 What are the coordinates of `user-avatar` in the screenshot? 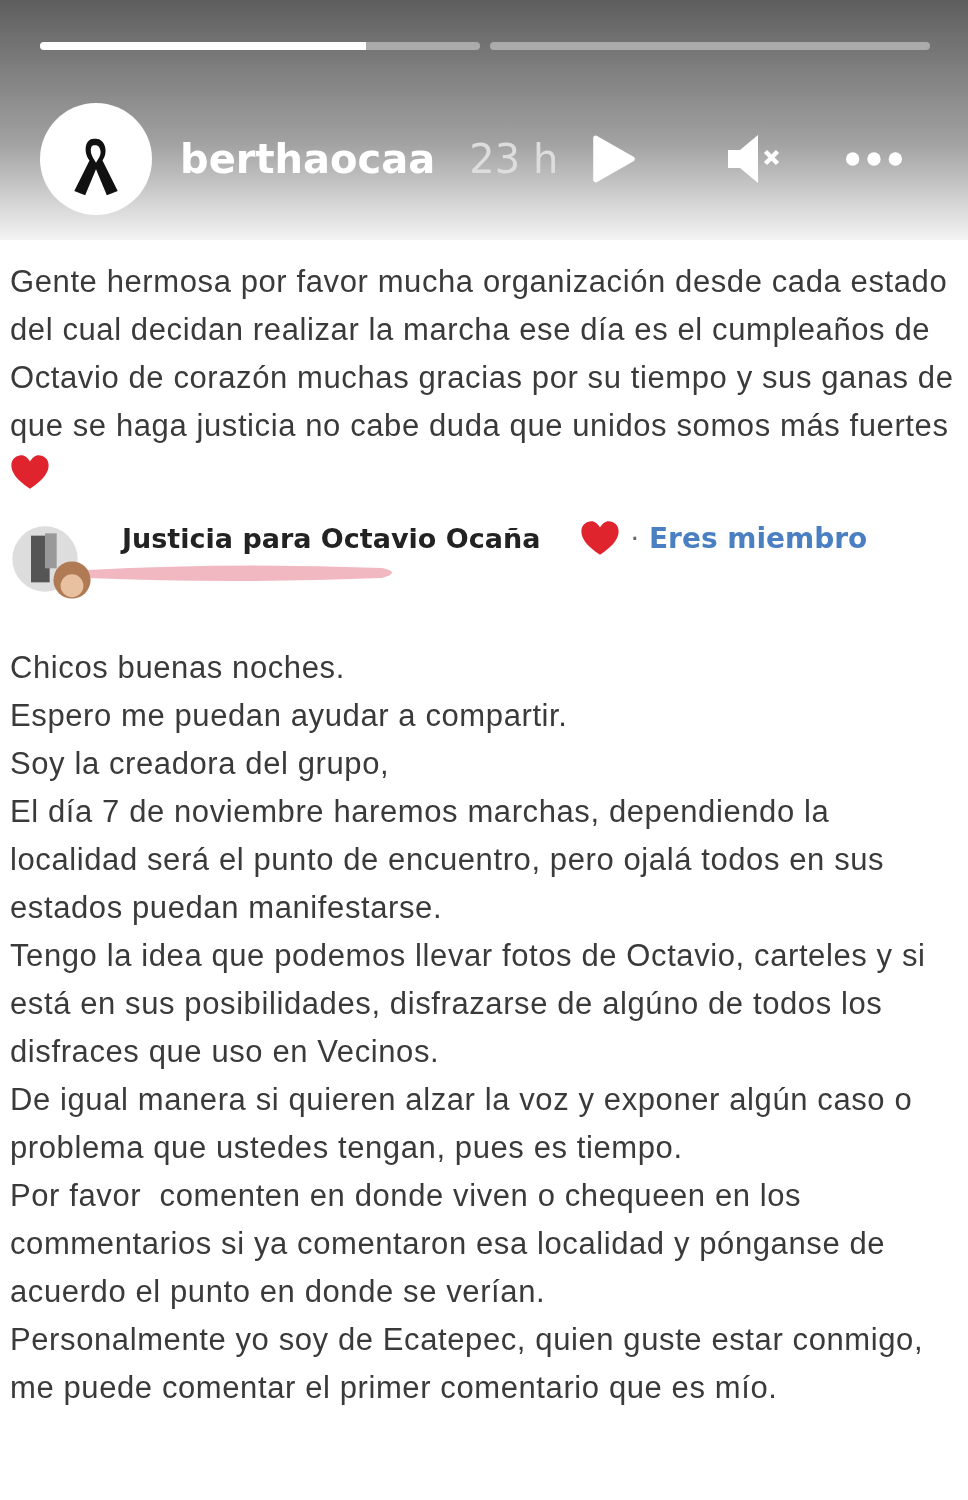 It's located at (72, 580).